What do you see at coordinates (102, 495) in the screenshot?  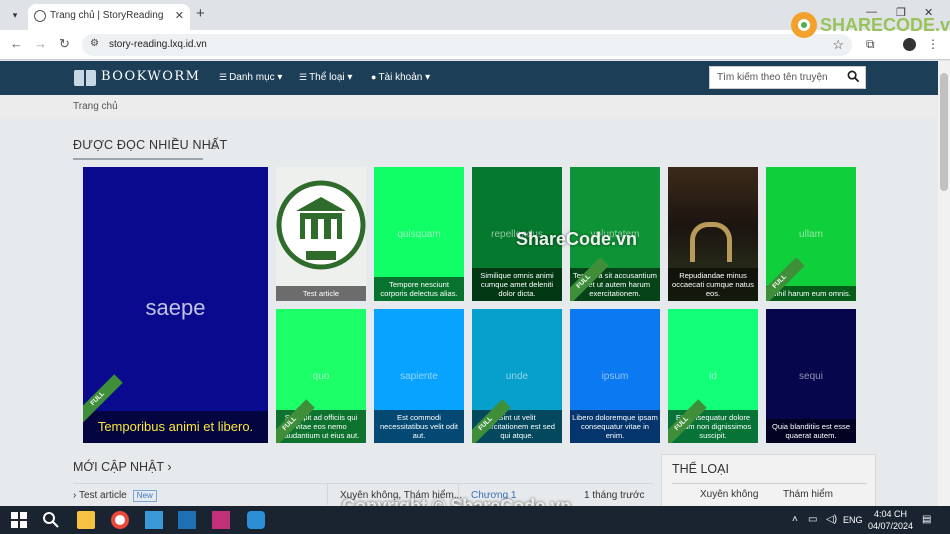 I see `story-name: Test article` at bounding box center [102, 495].